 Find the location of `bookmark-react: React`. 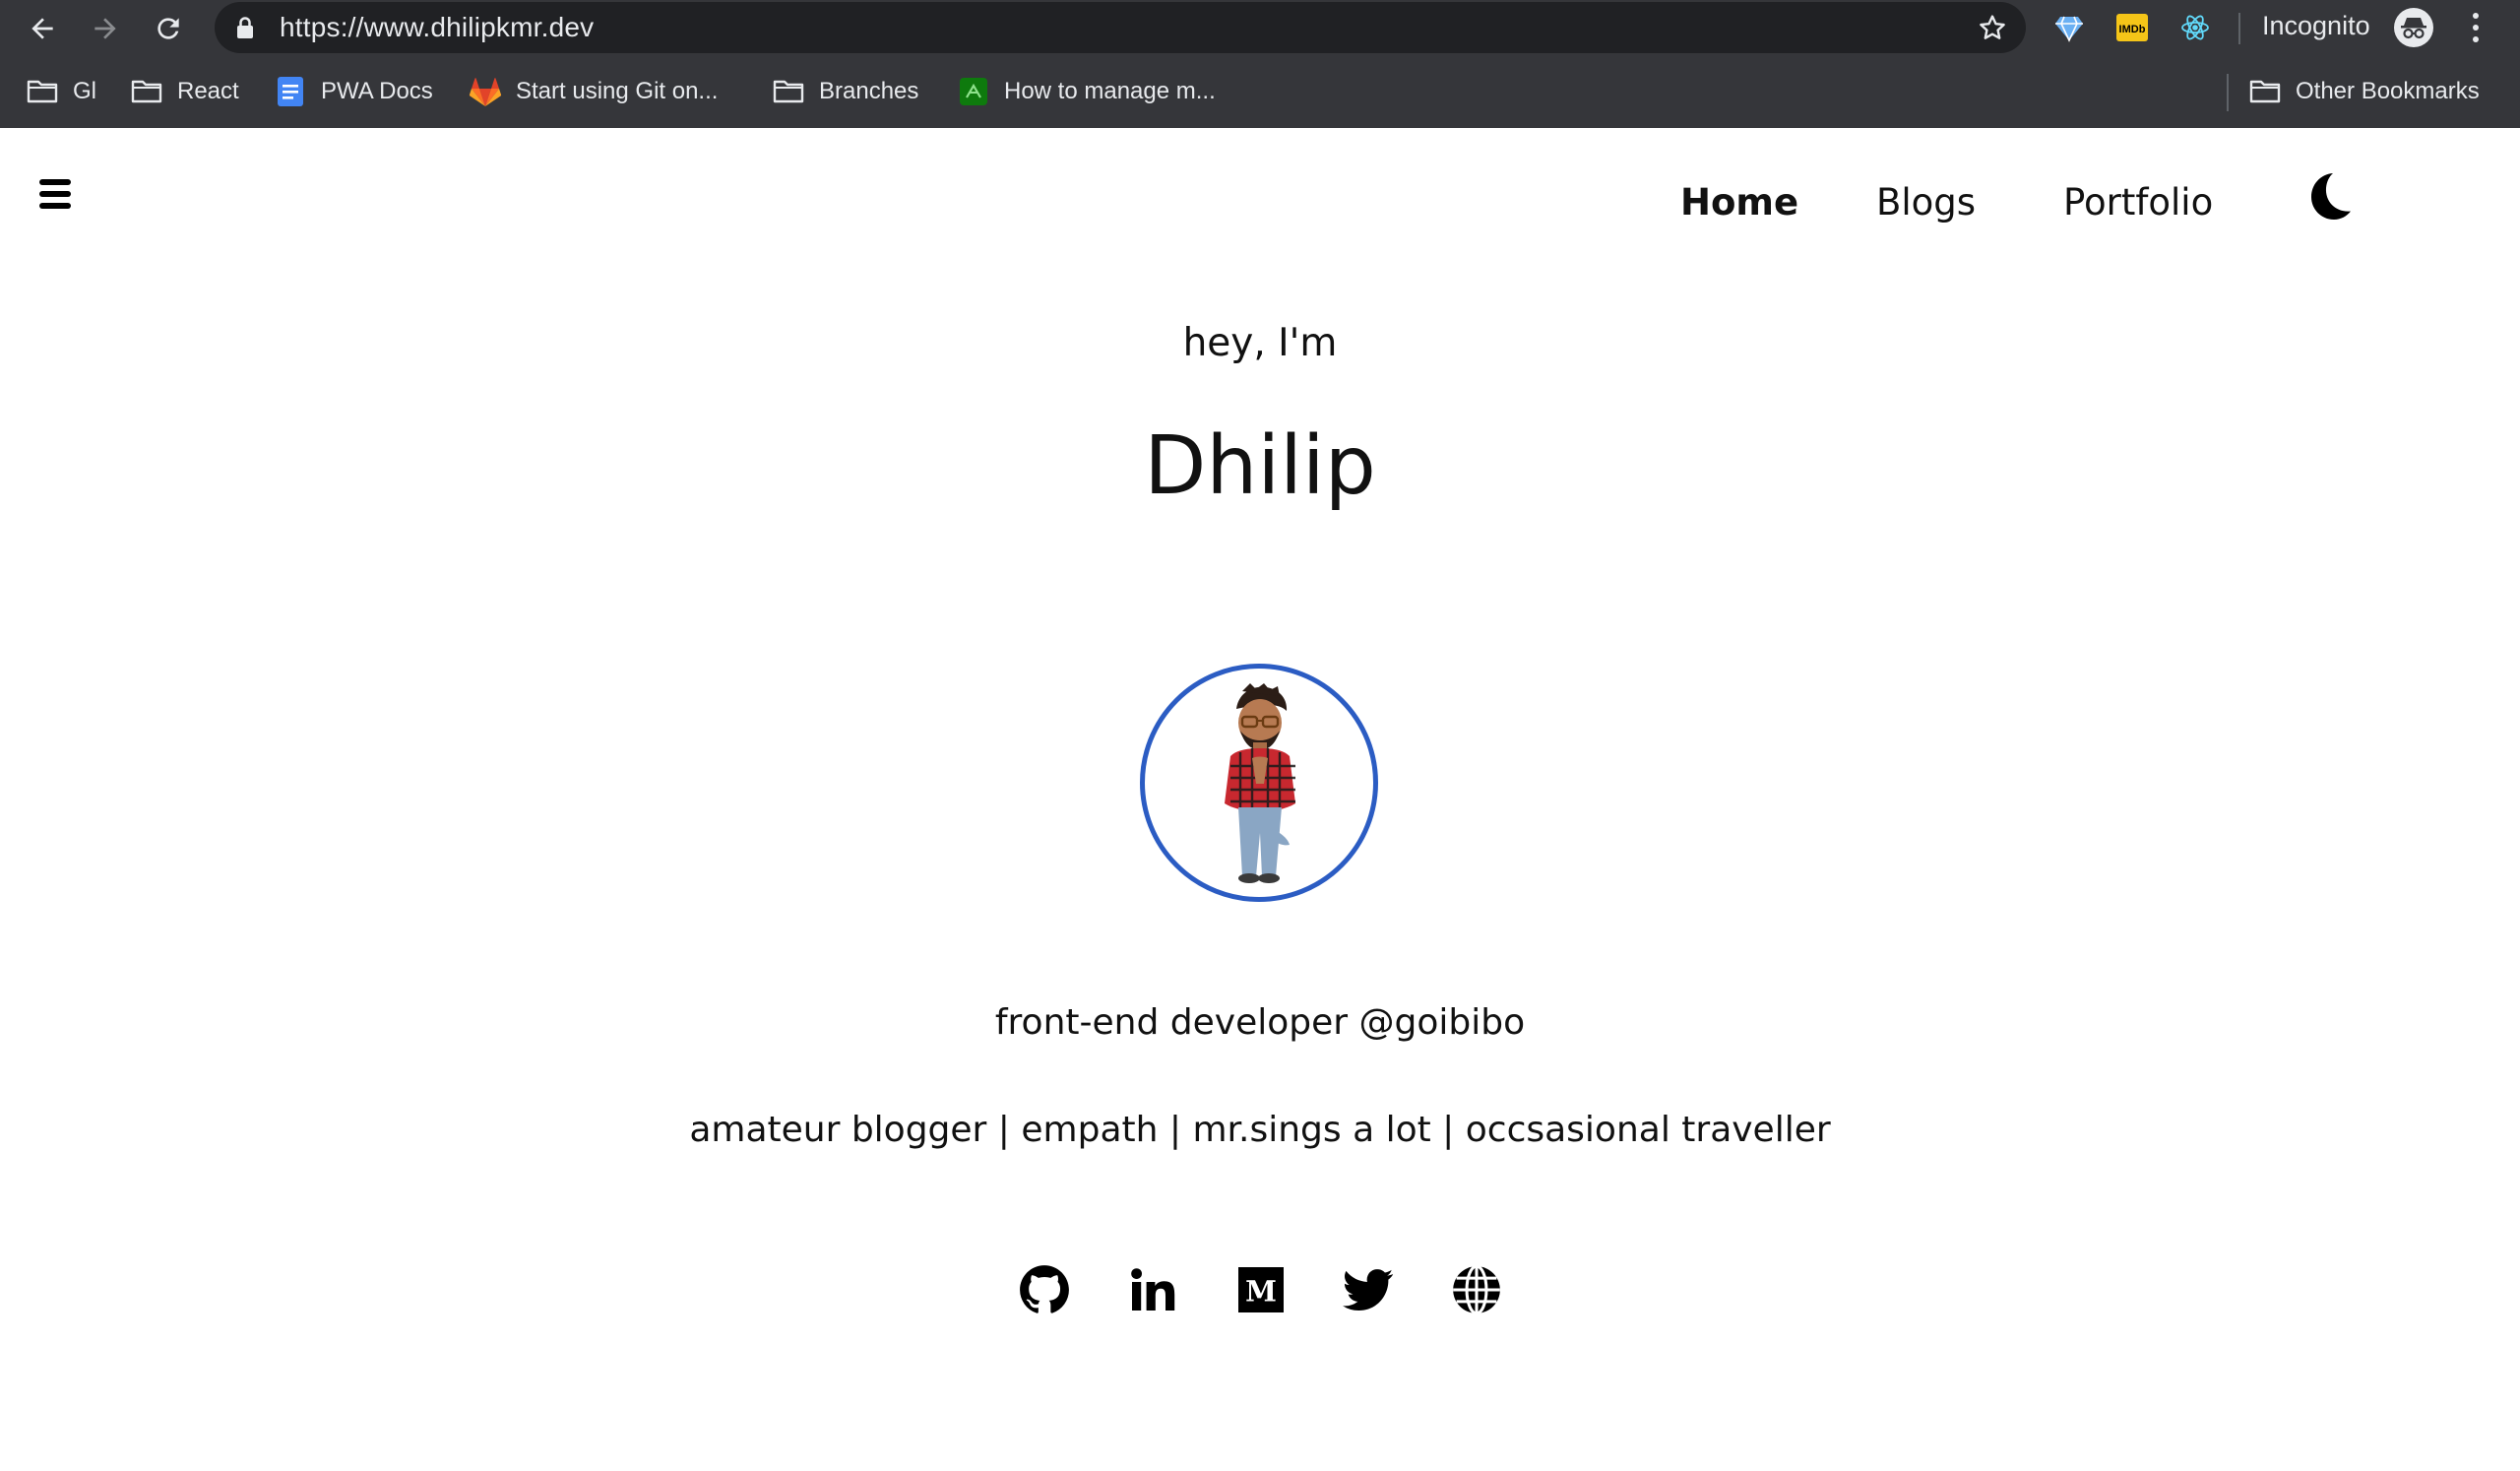

bookmark-react: React is located at coordinates (184, 91).